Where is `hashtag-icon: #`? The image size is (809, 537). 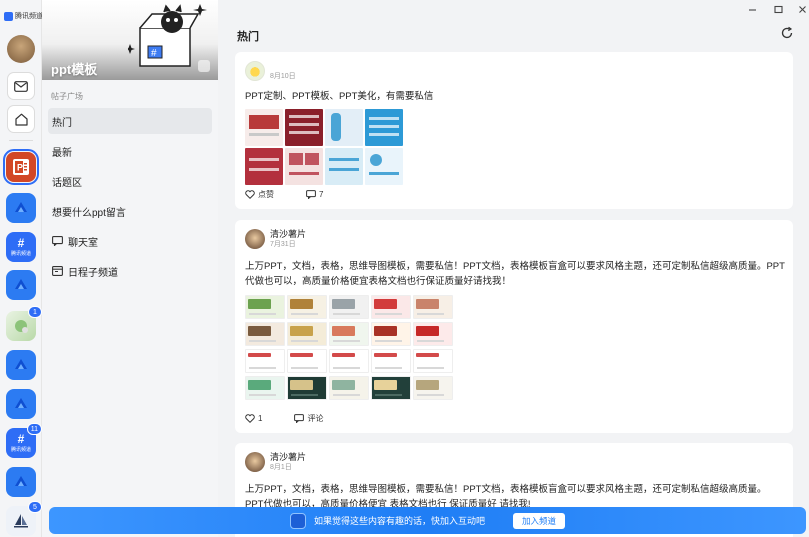
hashtag-icon: # is located at coordinates (21, 439).